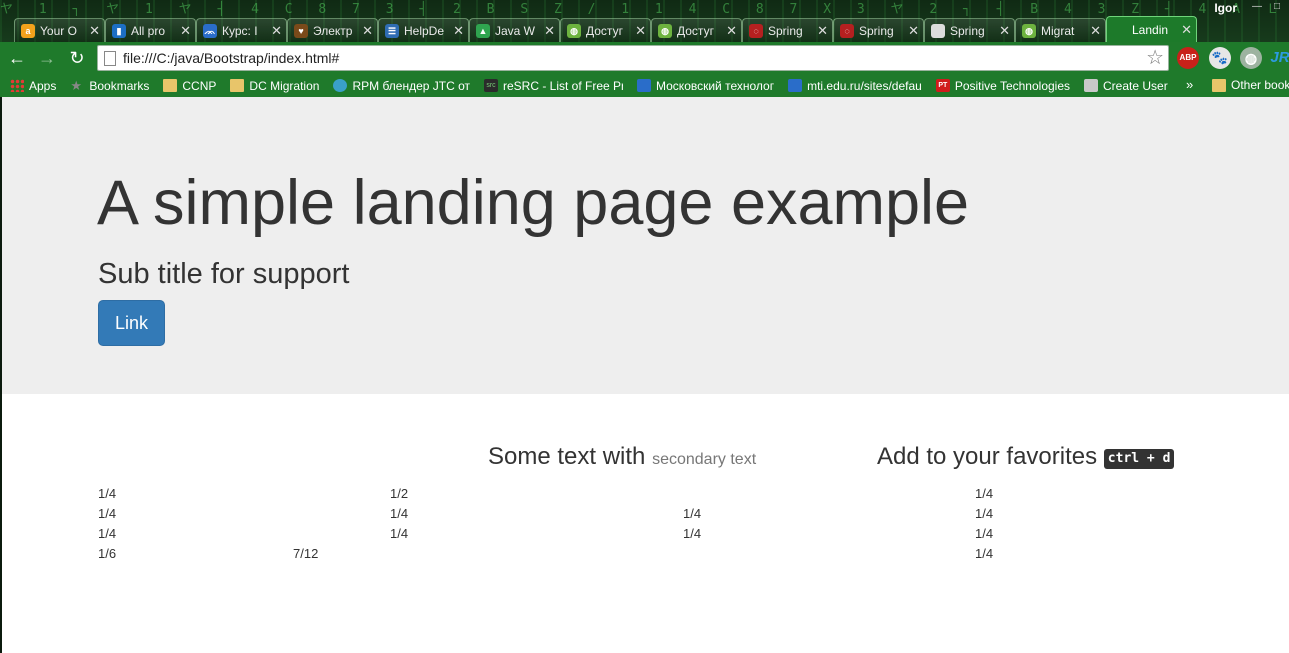  Describe the element at coordinates (423, 30) in the screenshot. I see `tab: ☰ HelpDe ✕` at that location.